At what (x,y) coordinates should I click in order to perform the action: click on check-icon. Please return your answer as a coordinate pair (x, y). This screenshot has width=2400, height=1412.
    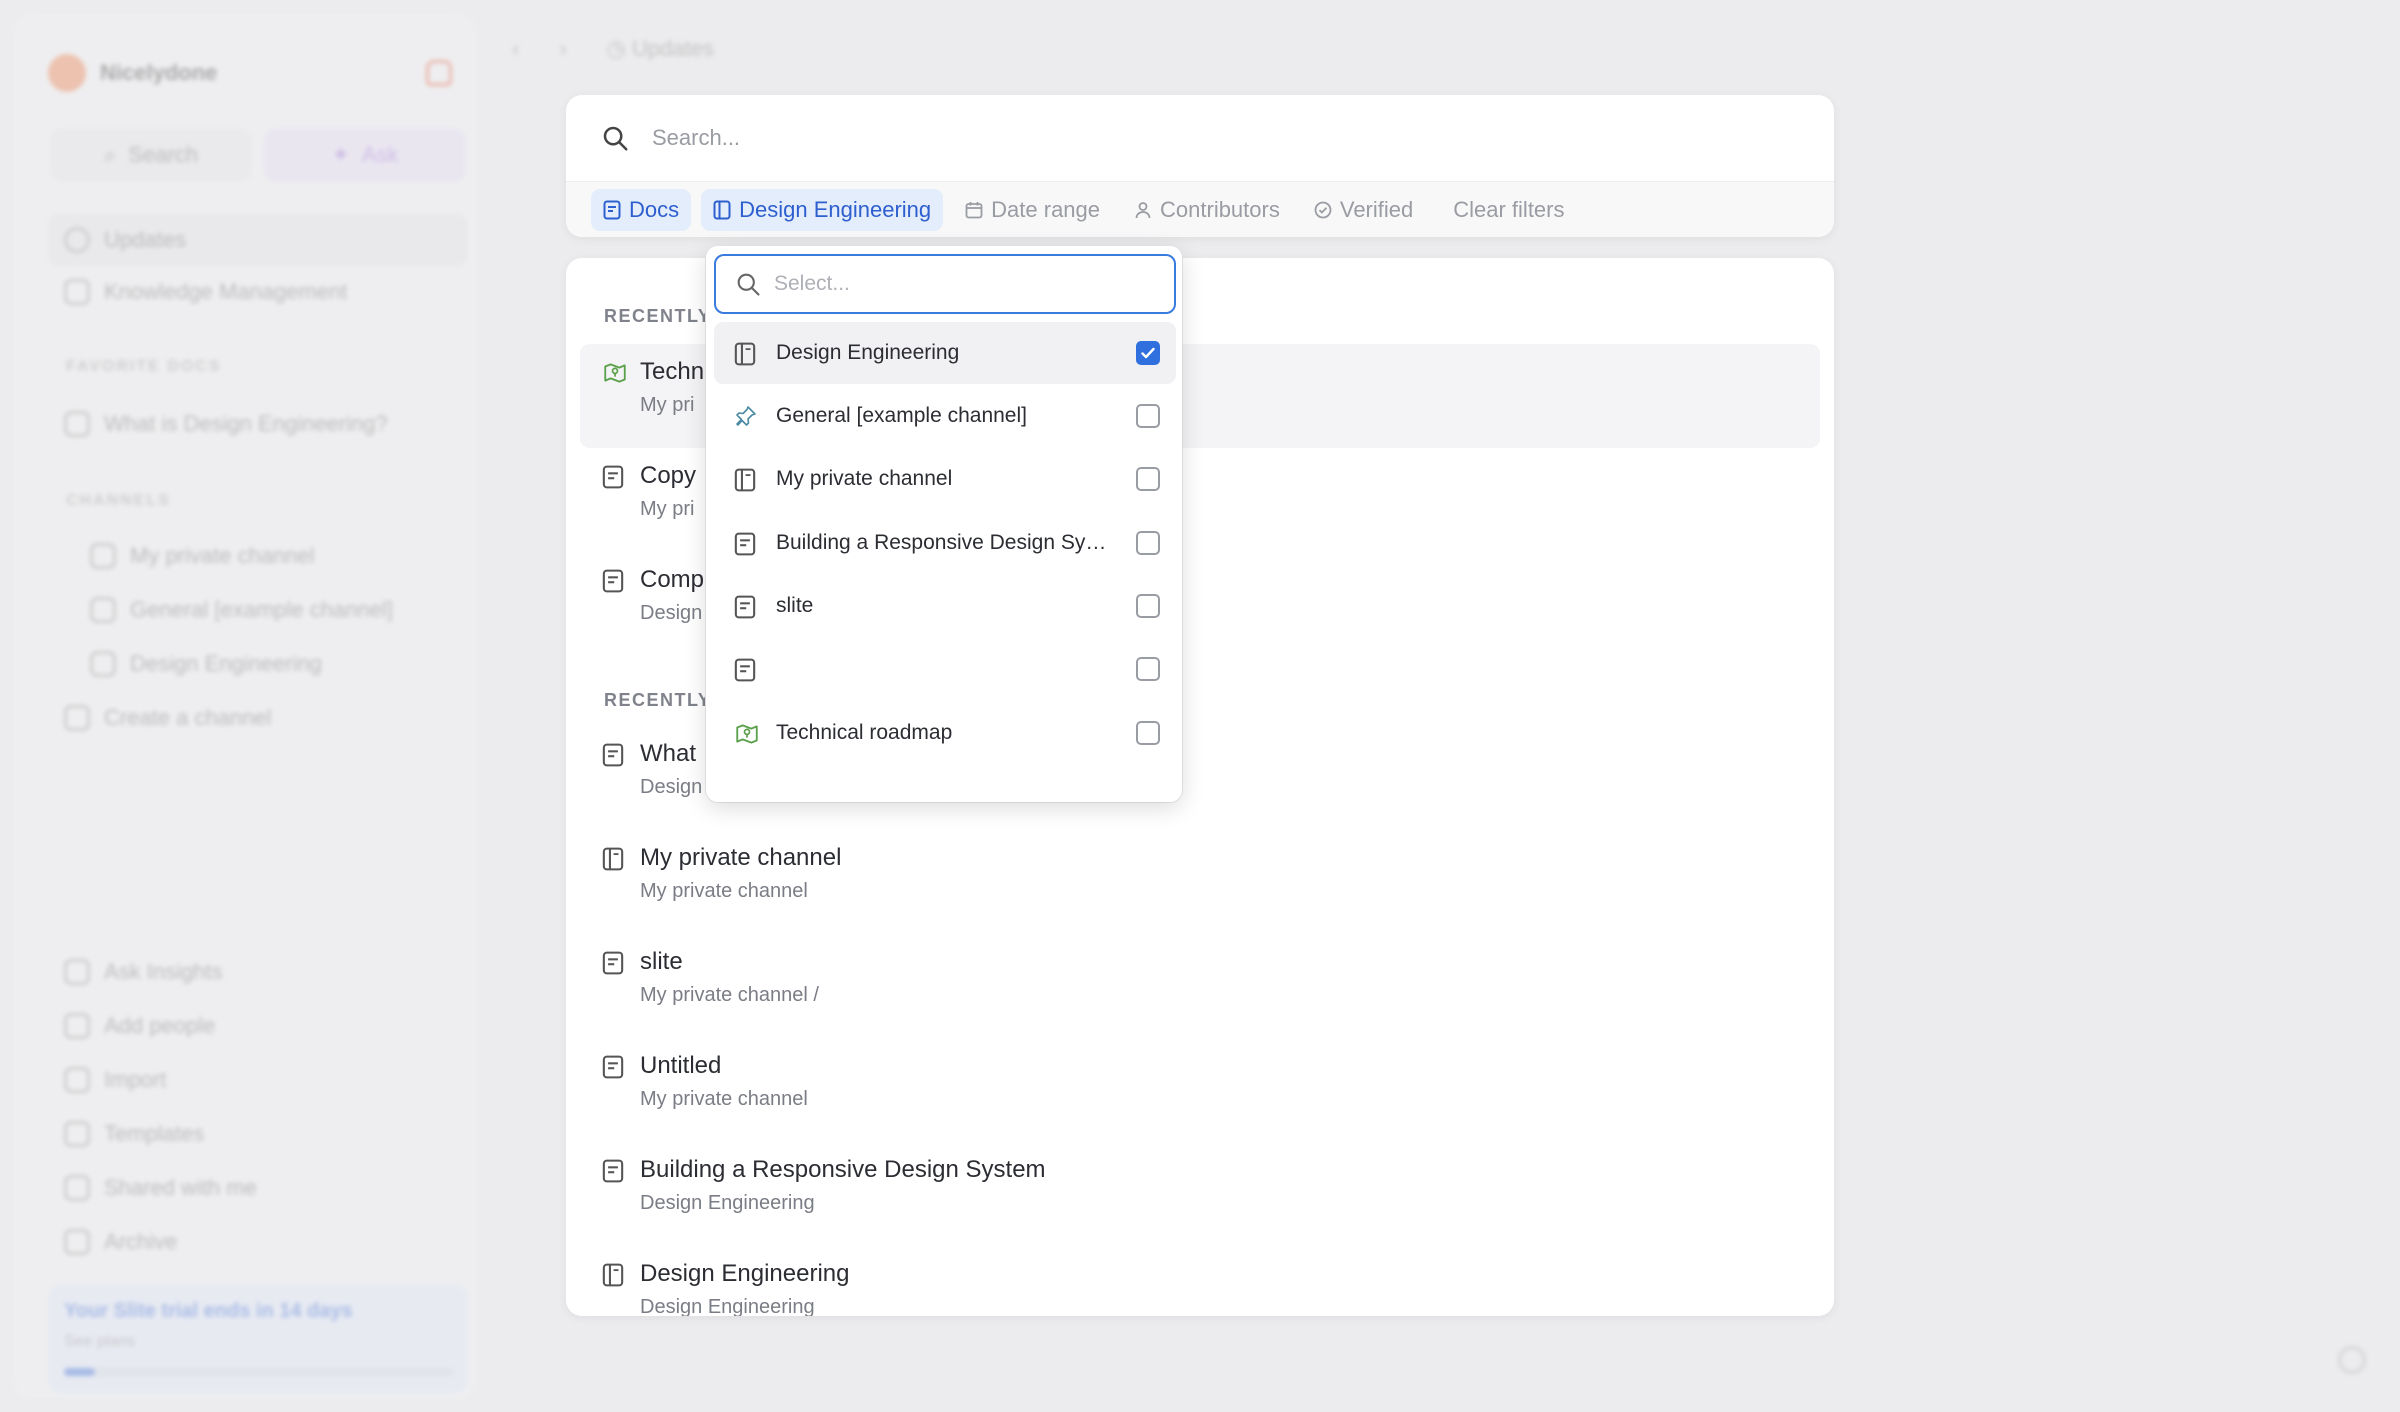
    Looking at the image, I should click on (1148, 353).